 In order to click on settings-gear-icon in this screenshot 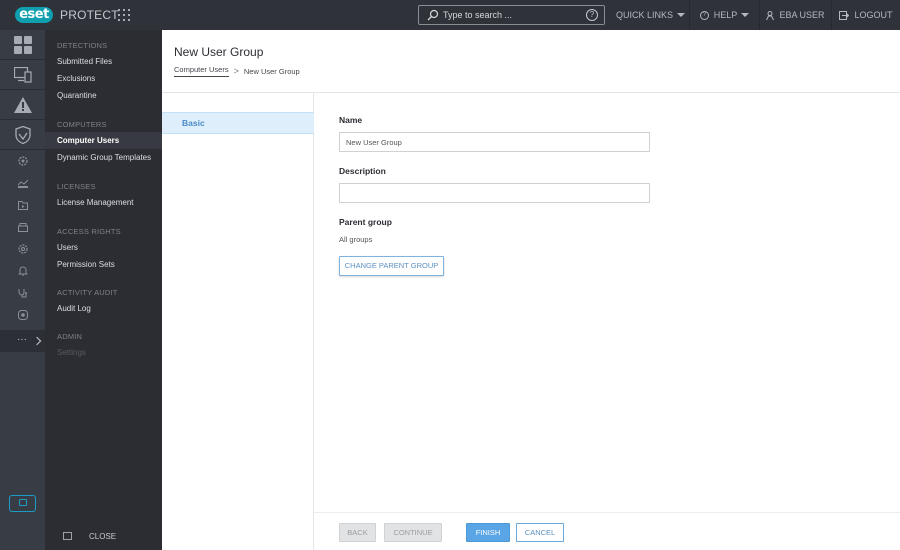, I will do `click(22, 161)`.